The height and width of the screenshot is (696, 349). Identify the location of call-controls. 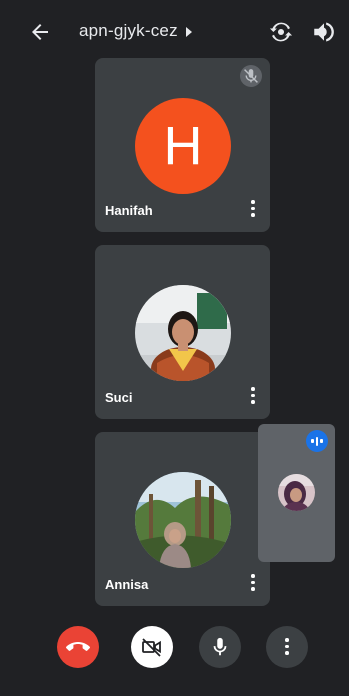
(174, 656).